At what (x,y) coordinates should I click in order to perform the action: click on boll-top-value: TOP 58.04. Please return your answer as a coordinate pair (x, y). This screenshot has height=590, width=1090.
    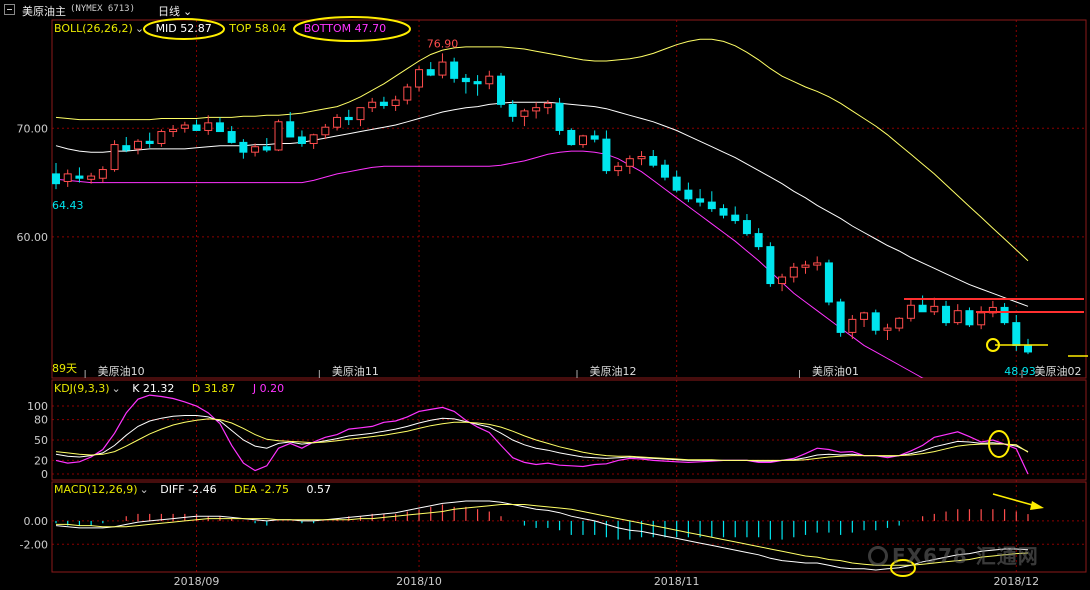
    Looking at the image, I should click on (258, 28).